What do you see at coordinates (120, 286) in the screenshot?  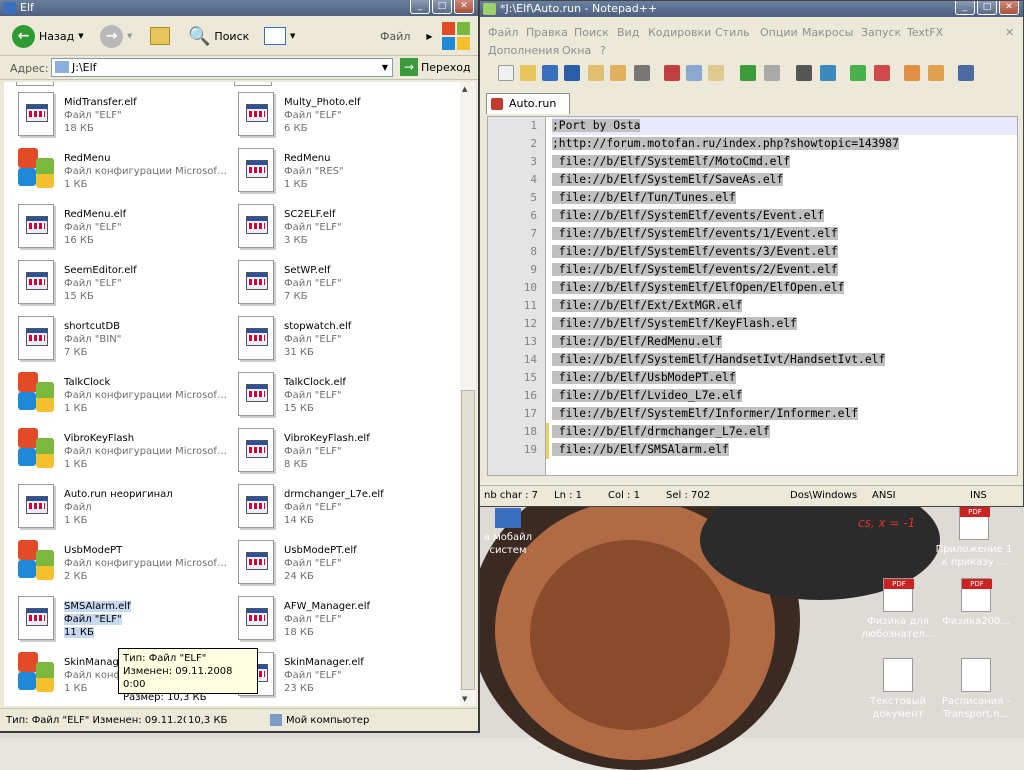 I see `file-item: SeemEditor.elf Файл "ELF" 15 КБ` at bounding box center [120, 286].